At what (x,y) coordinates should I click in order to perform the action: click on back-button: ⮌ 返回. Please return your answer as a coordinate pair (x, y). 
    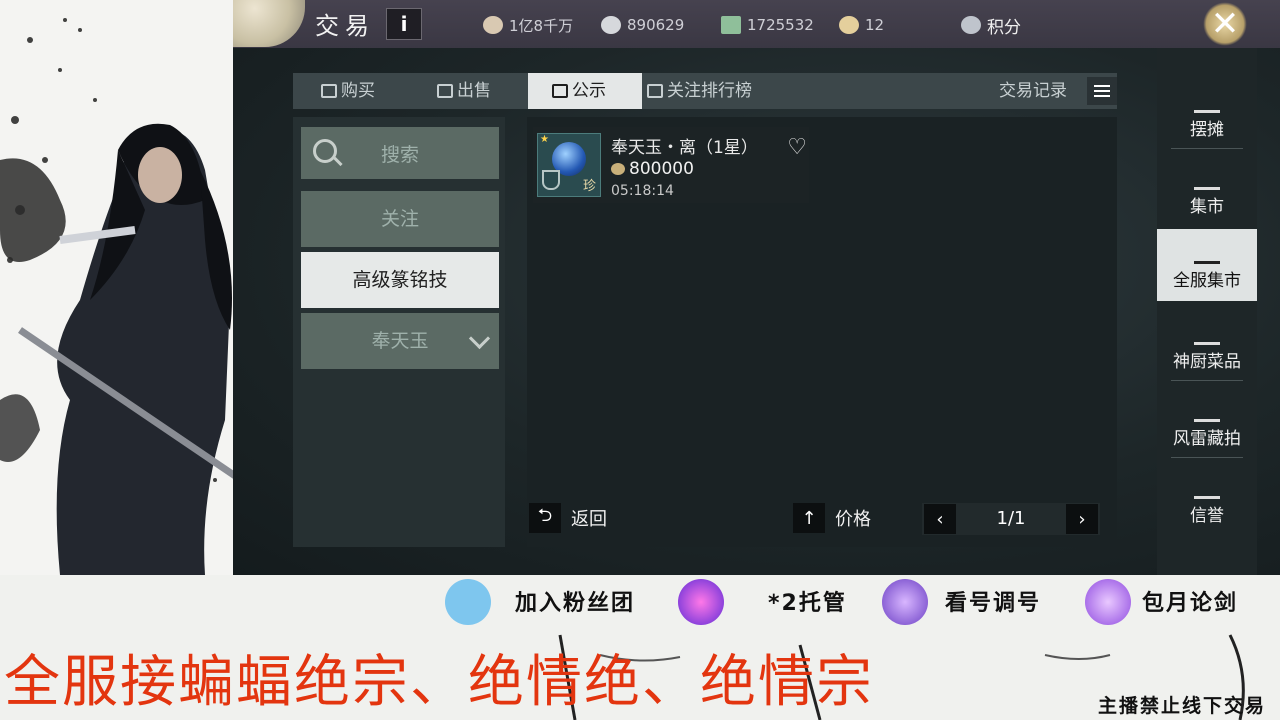
    Looking at the image, I should click on (568, 518).